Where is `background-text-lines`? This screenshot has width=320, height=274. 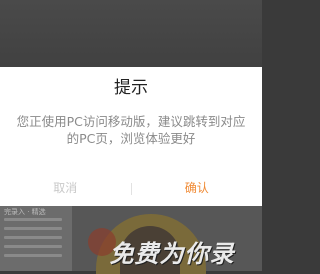 background-text-lines is located at coordinates (33, 240).